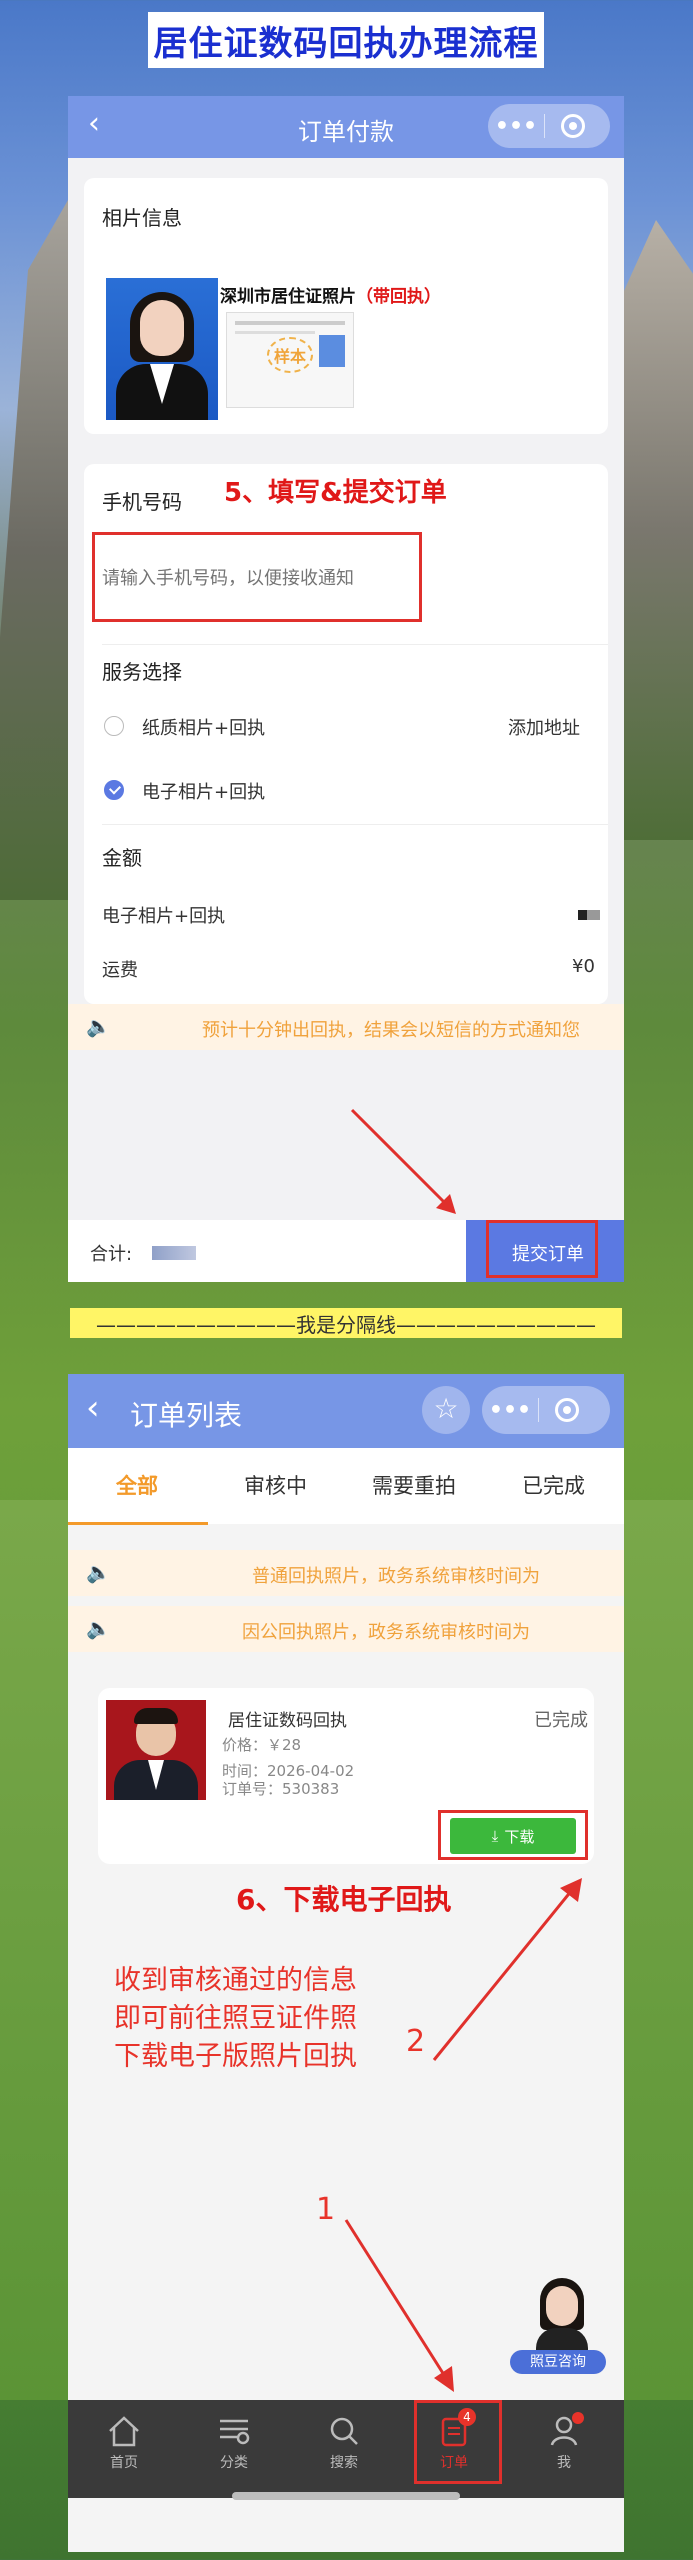 The height and width of the screenshot is (2560, 693). I want to click on consult-label: 照豆咨询, so click(558, 2362).